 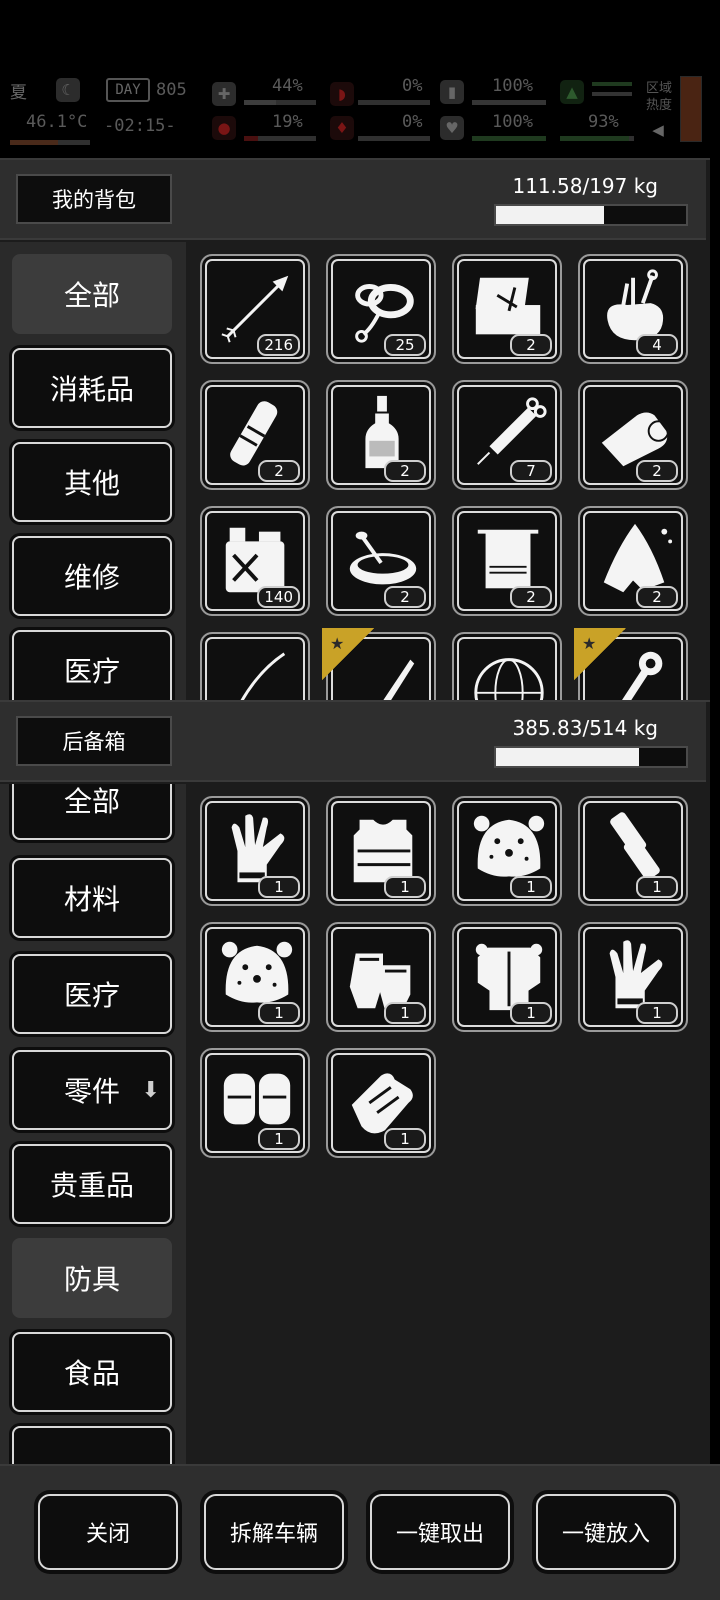 I want to click on backpack-tab-repair: 维修, so click(x=92, y=576).